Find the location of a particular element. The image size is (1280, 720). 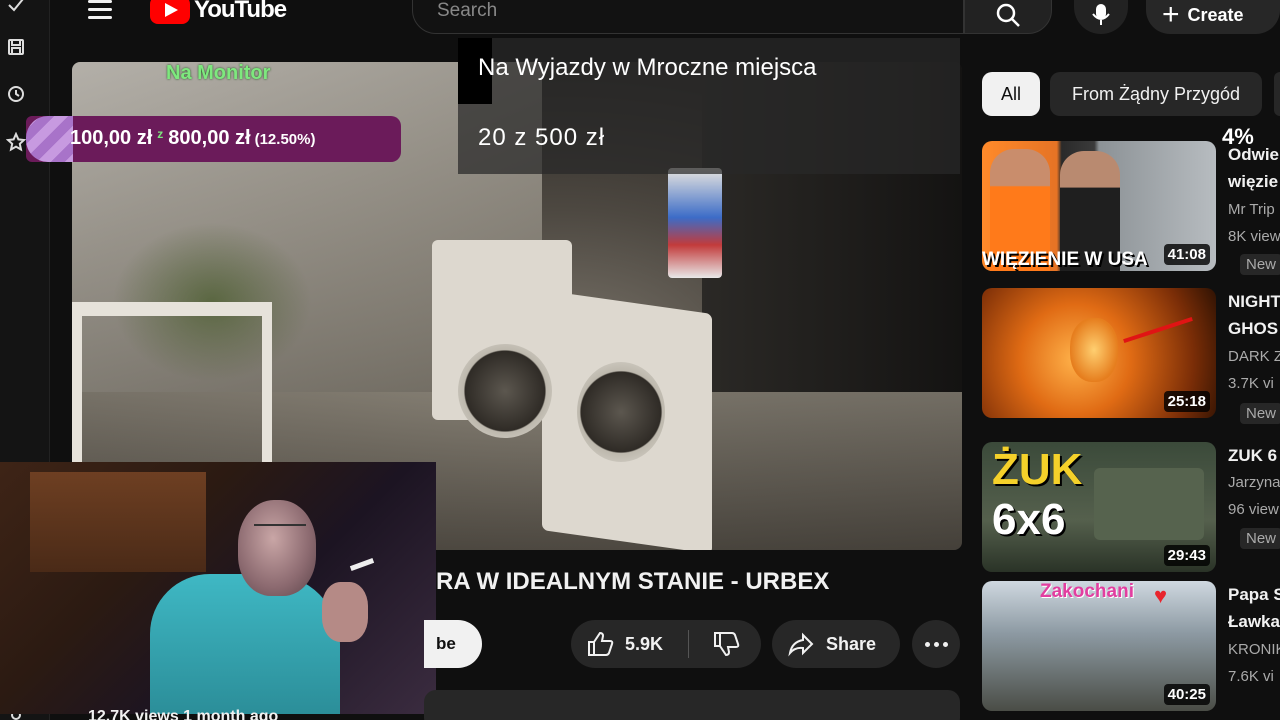

recommendation-title-line: Ławka is located at coordinates (1254, 621).